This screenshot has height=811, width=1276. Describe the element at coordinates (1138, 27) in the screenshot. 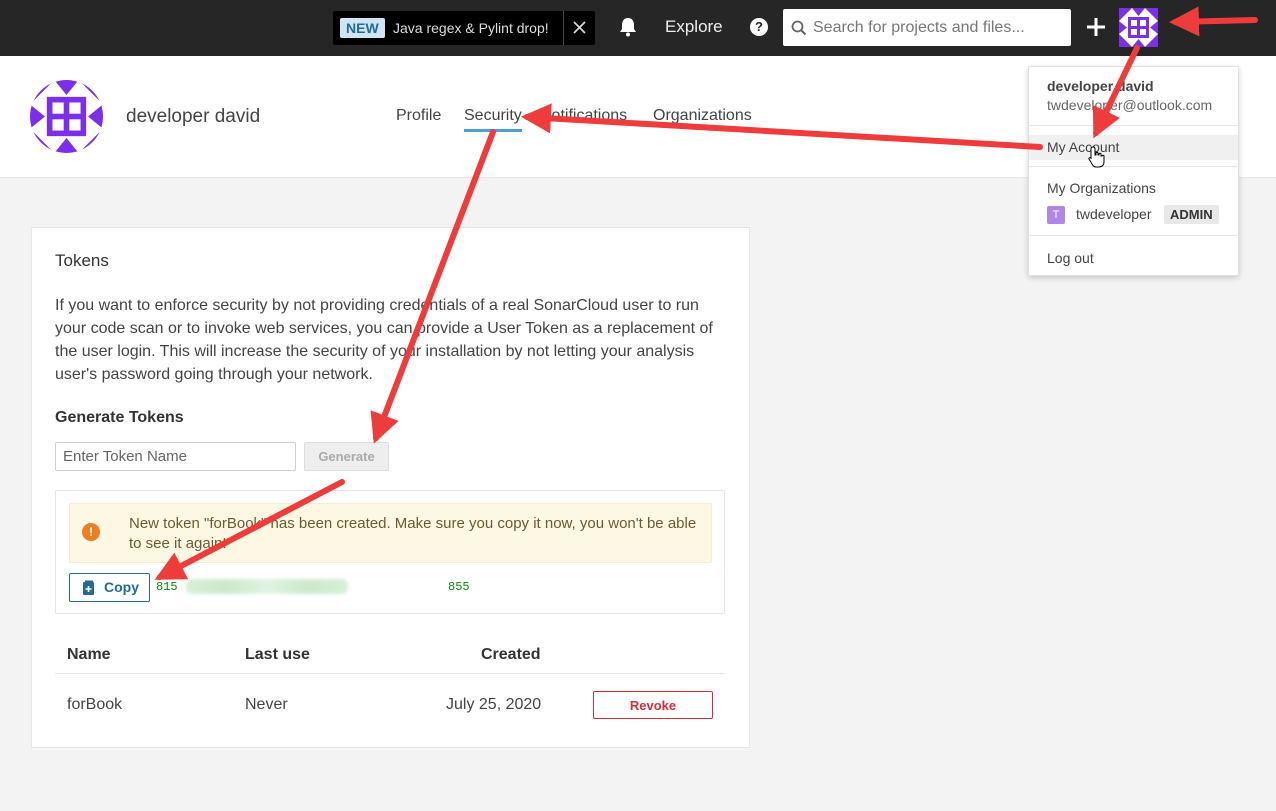

I see `avatar` at that location.